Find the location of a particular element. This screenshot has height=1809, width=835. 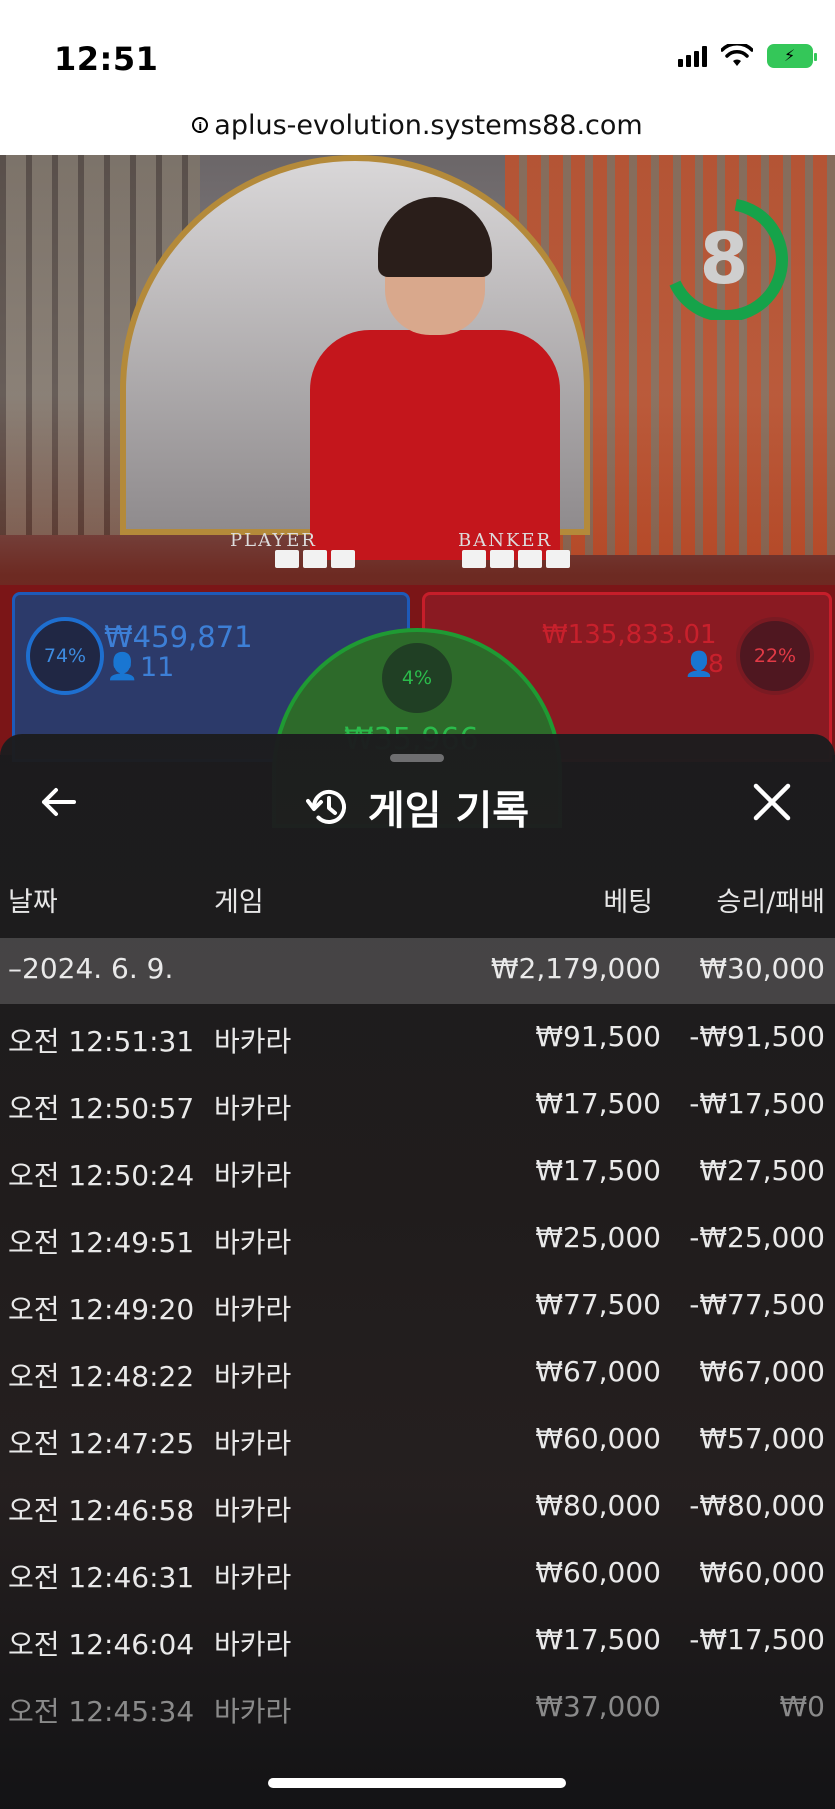

player-cards is located at coordinates (315, 559).